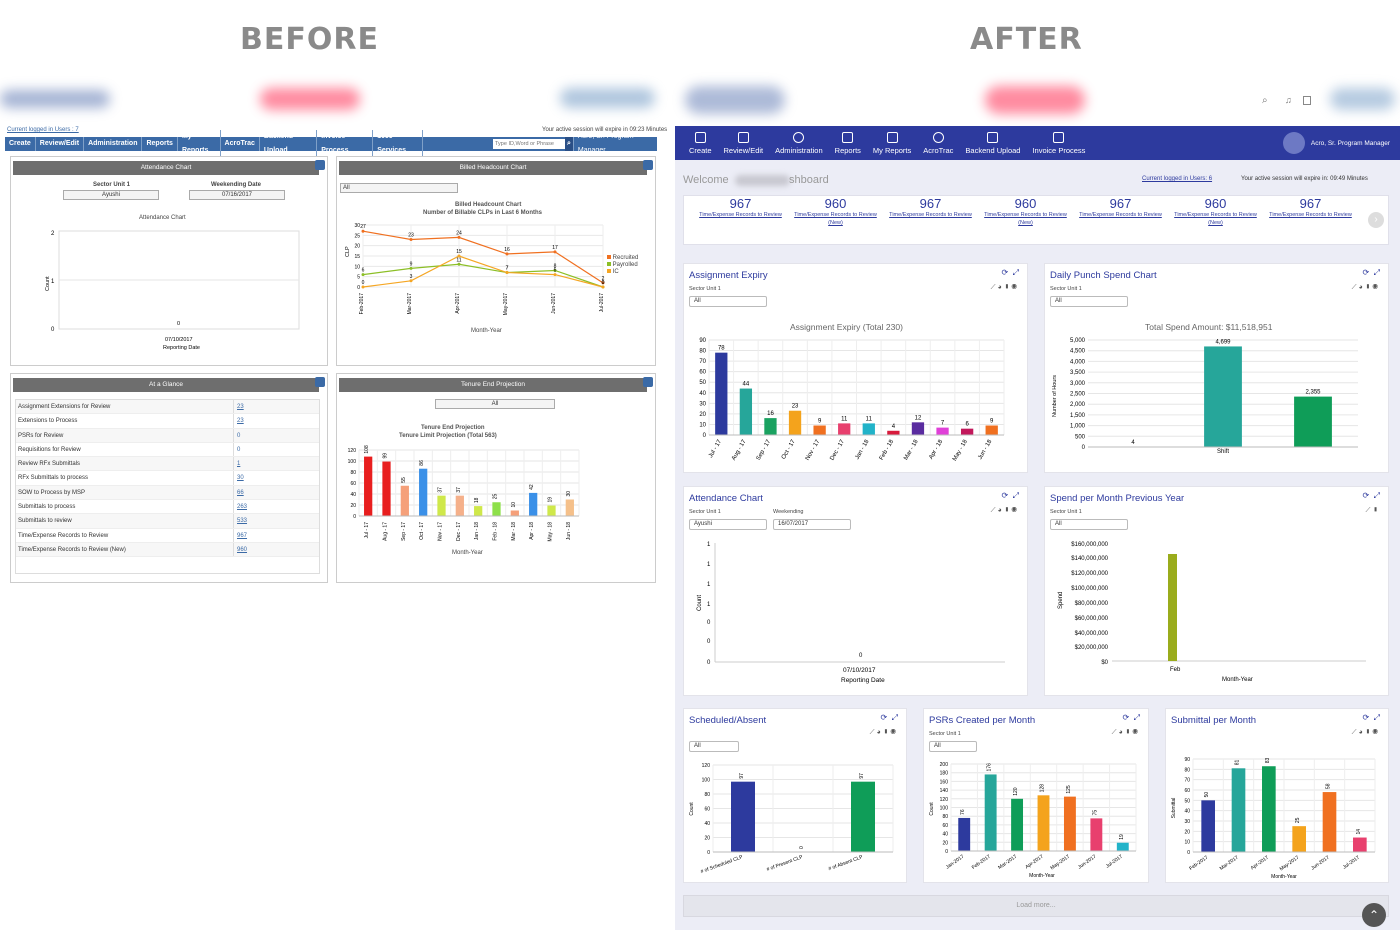  I want to click on chevron-right-icon: ›, so click(1376, 220).